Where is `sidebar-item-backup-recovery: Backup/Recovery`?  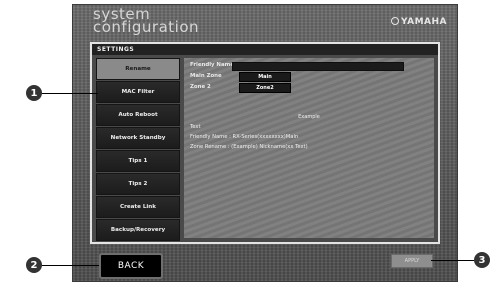
sidebar-item-backup-recovery: Backup/Recovery is located at coordinates (138, 230).